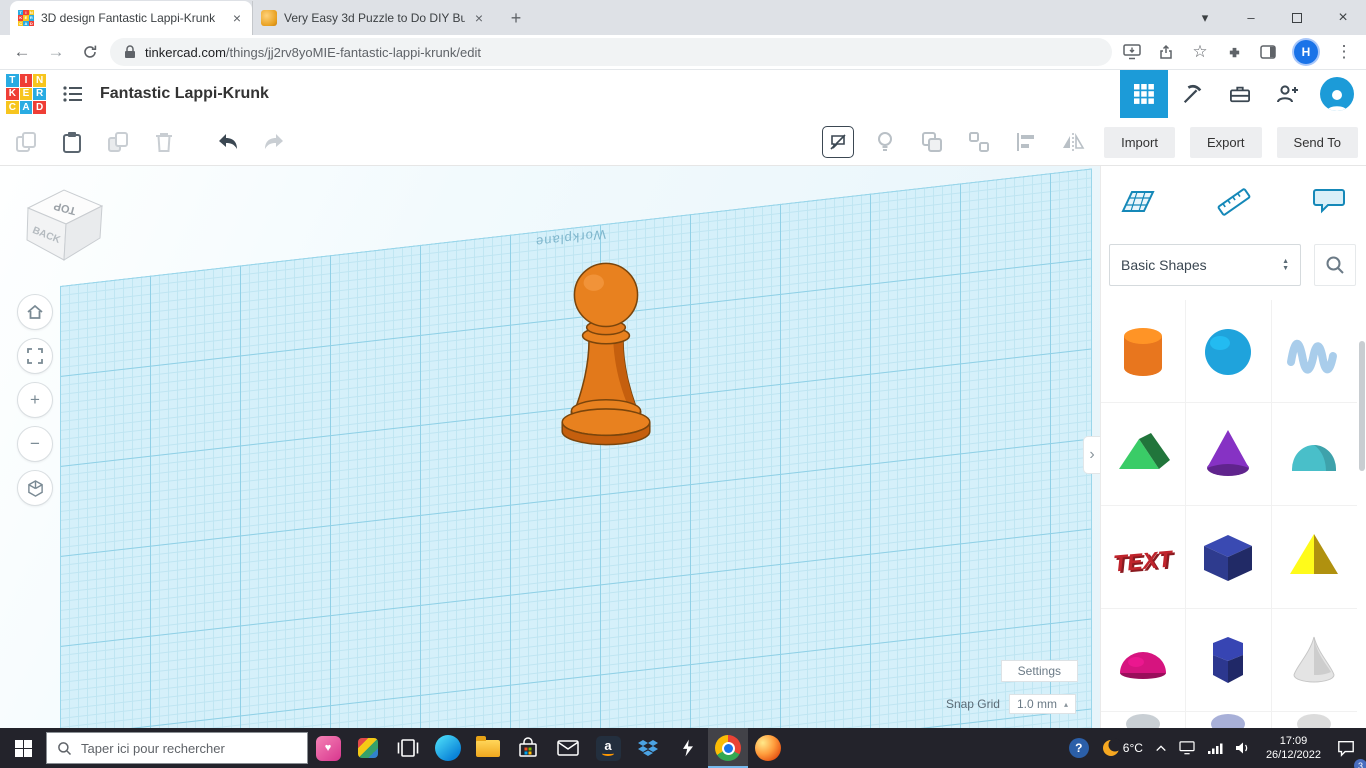 This screenshot has width=1366, height=768. Describe the element at coordinates (1306, 52) in the screenshot. I see `browser-profile-avatar: H` at that location.